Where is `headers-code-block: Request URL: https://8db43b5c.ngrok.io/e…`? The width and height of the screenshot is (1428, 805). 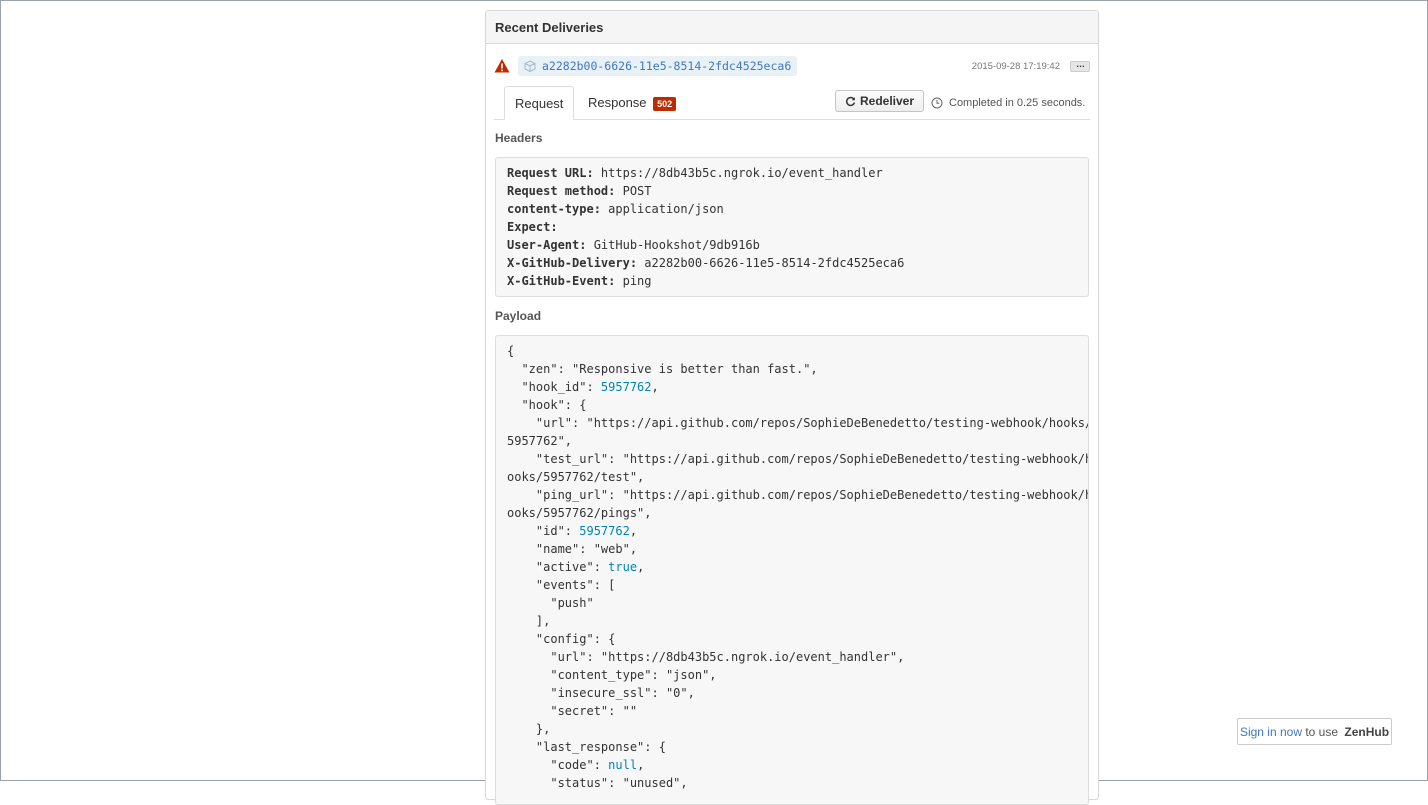 headers-code-block: Request URL: https://8db43b5c.ngrok.io/e… is located at coordinates (792, 227).